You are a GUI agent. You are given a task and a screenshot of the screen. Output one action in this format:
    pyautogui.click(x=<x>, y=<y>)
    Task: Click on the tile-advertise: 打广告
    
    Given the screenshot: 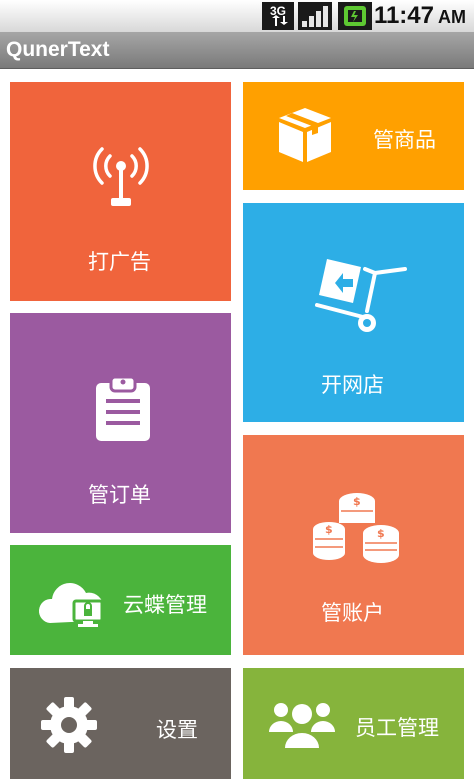 What is the action you would take?
    pyautogui.click(x=120, y=191)
    